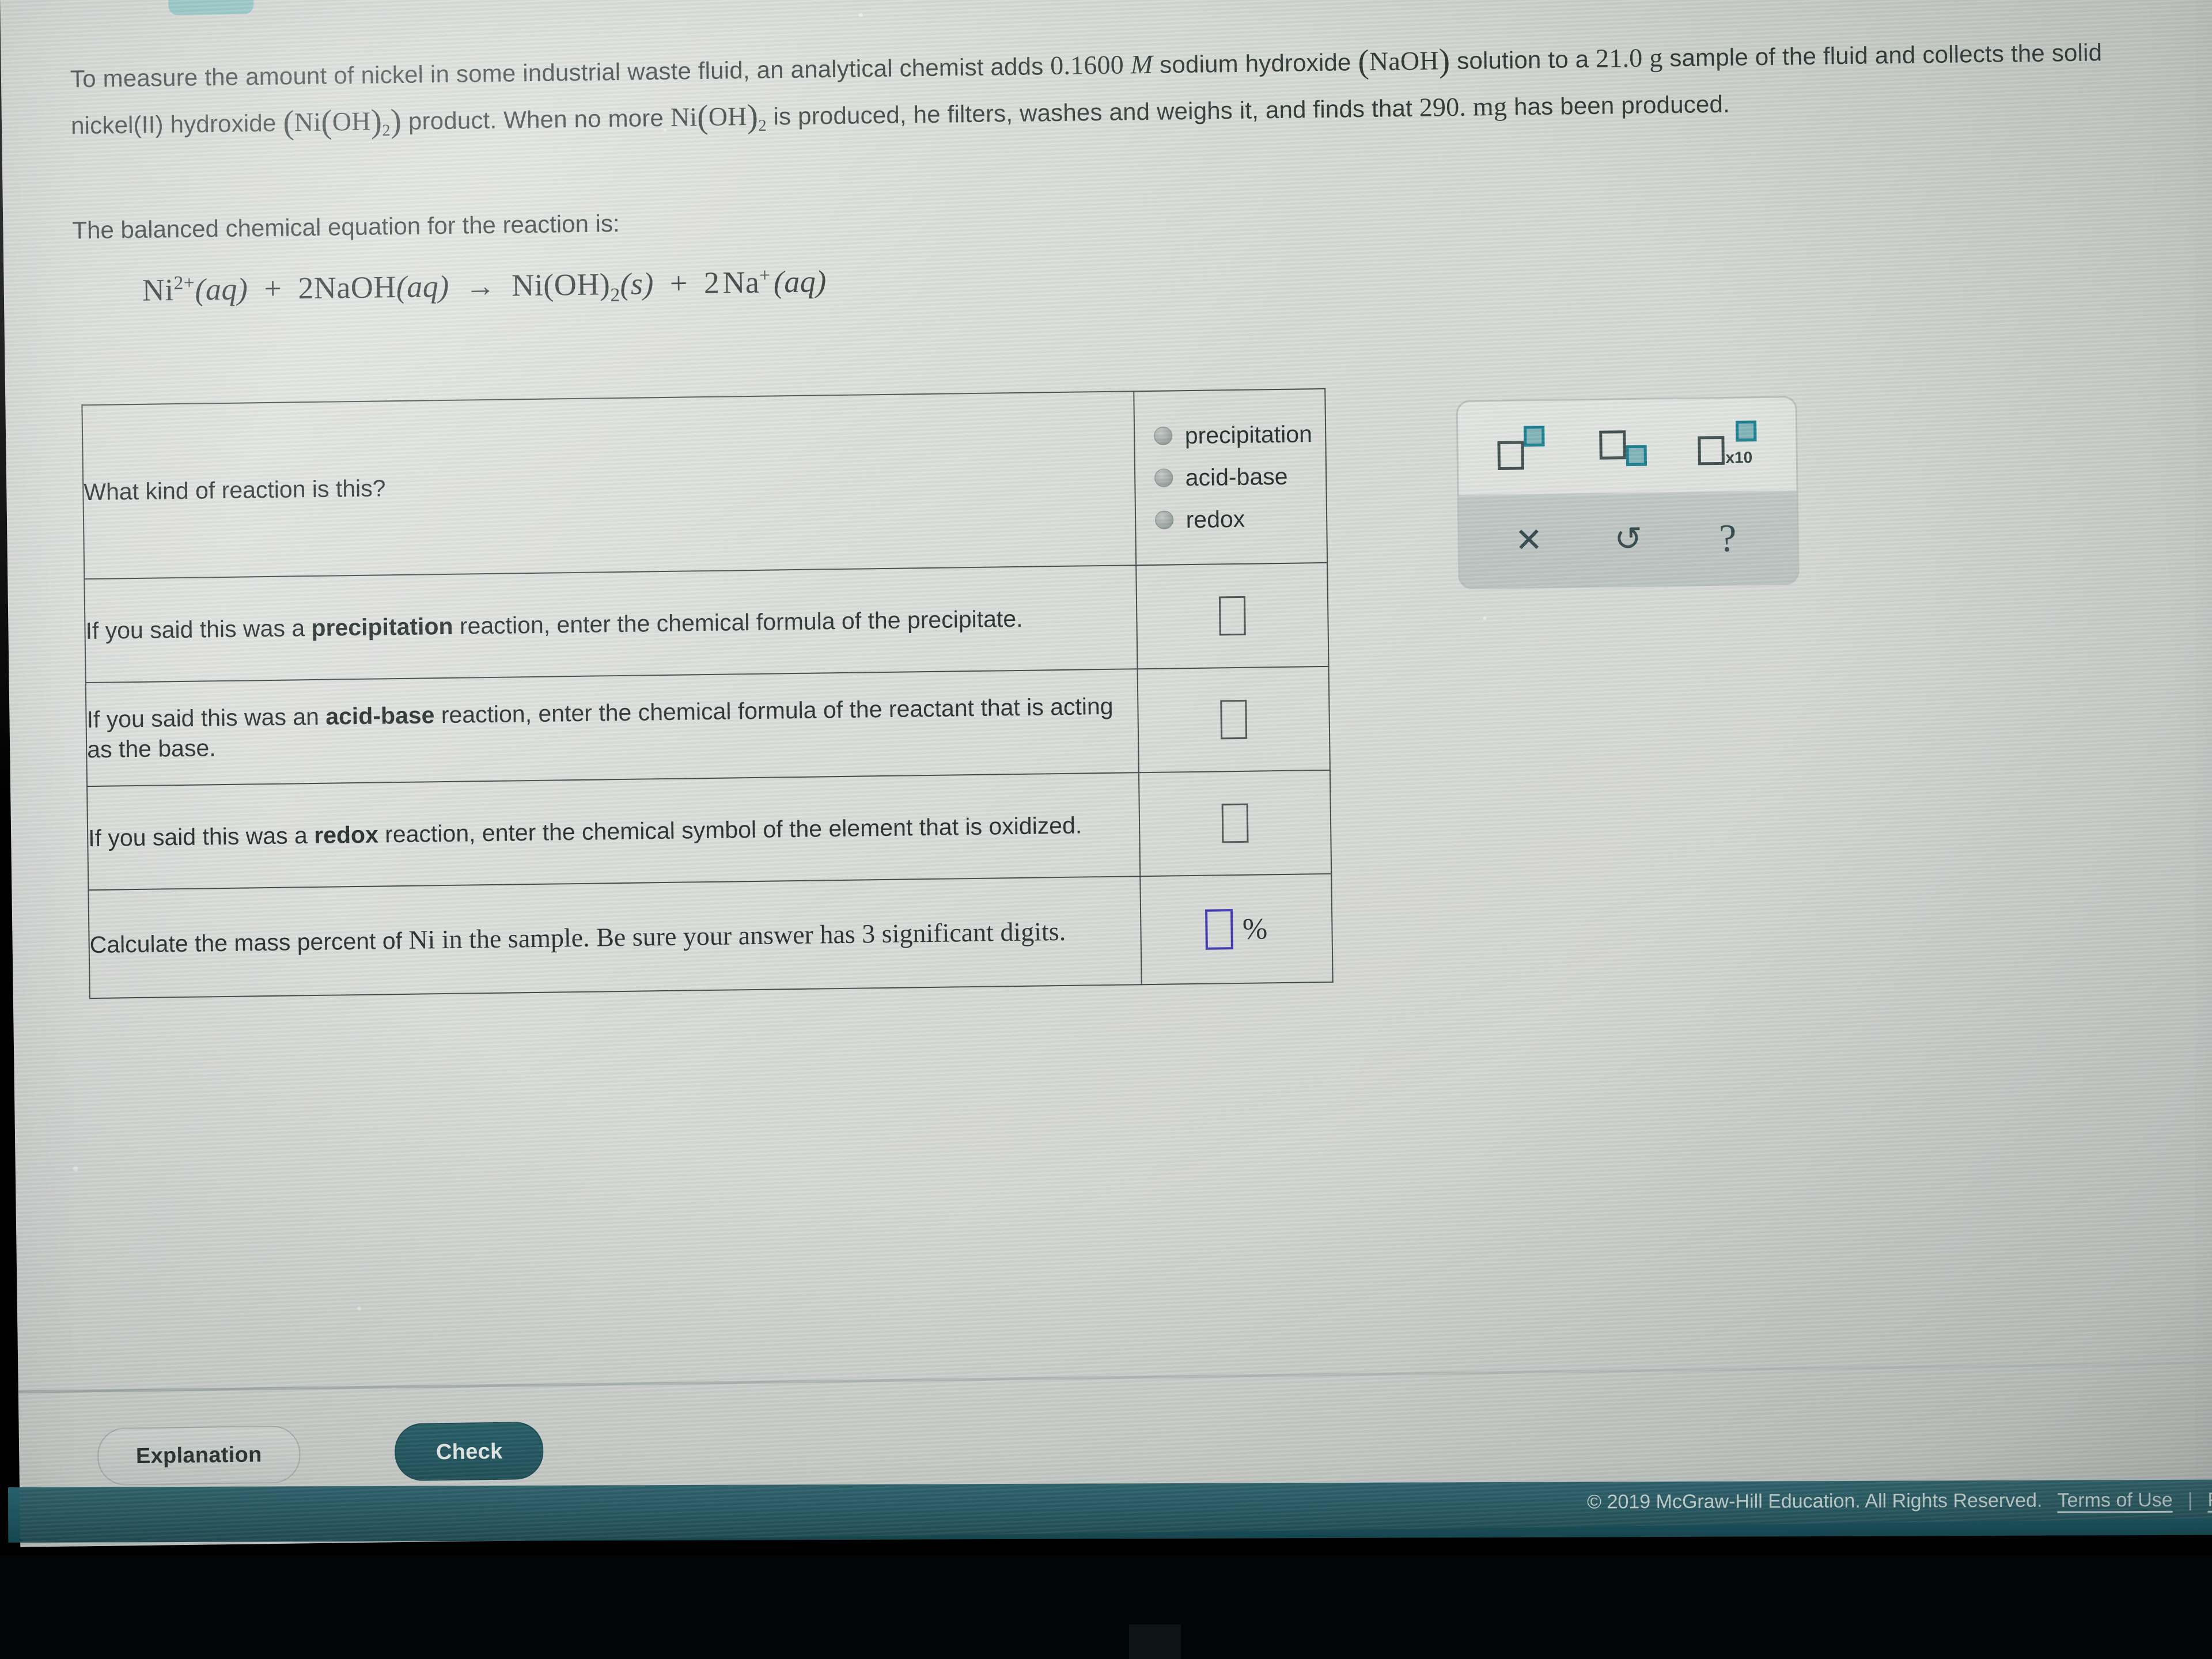 This screenshot has height=1659, width=2212. Describe the element at coordinates (382, 627) in the screenshot. I see `question-keyword: precipitation` at that location.